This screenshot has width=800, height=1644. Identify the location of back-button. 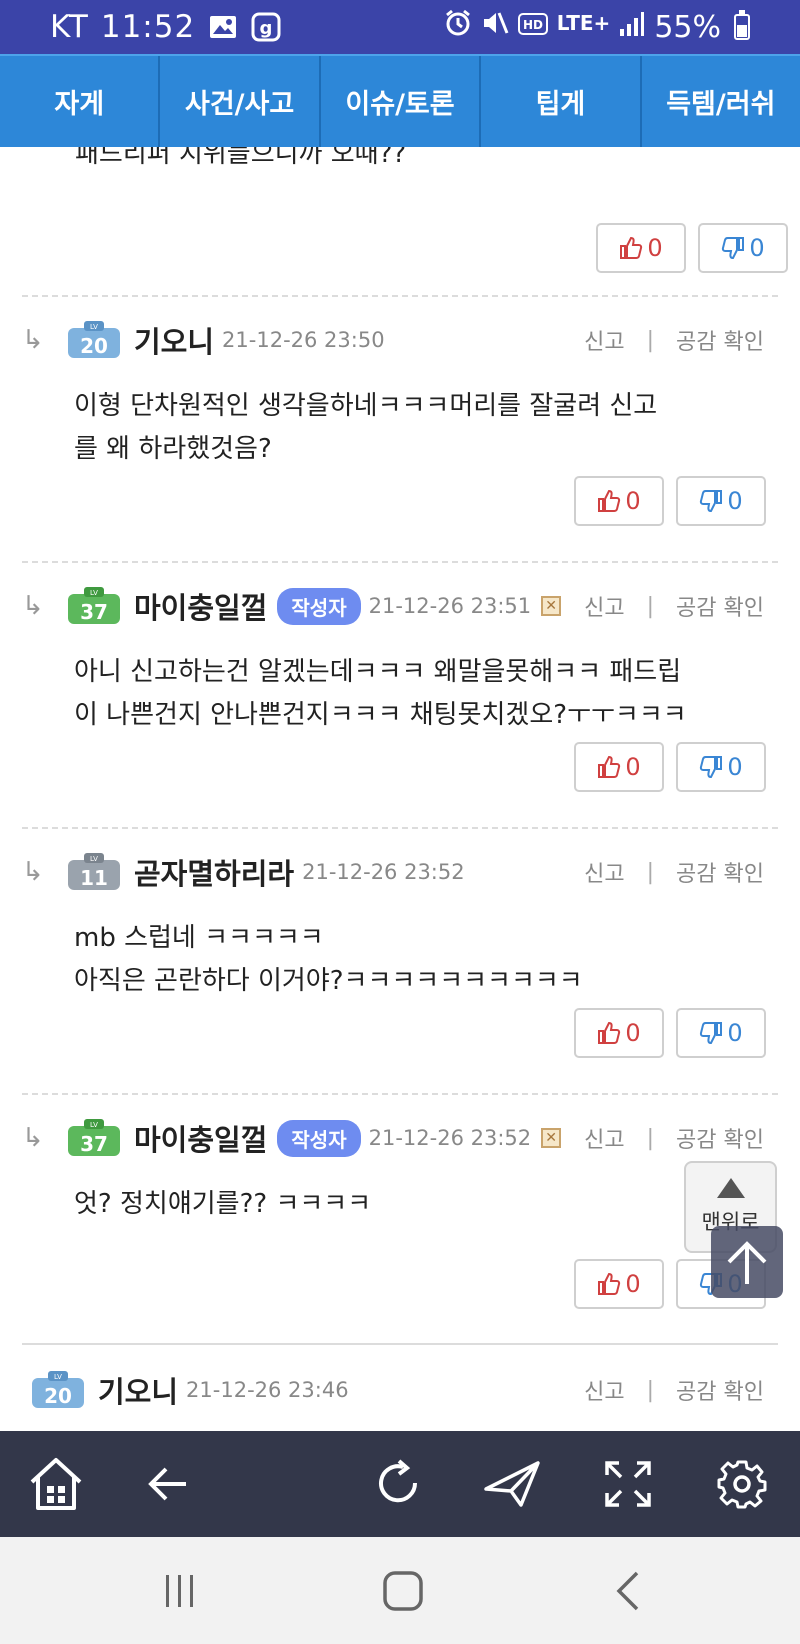
(168, 1484).